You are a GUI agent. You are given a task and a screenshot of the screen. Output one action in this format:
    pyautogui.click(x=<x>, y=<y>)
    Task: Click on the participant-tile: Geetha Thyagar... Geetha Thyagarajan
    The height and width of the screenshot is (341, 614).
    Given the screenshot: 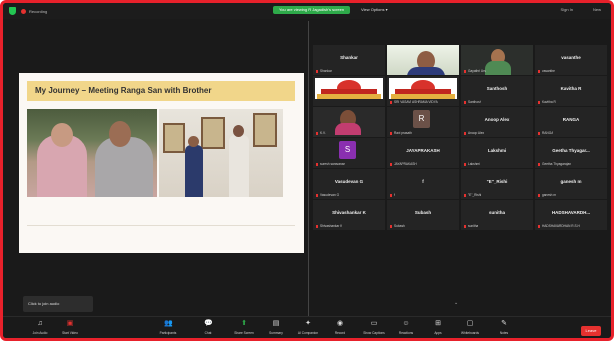 What is the action you would take?
    pyautogui.click(x=571, y=153)
    